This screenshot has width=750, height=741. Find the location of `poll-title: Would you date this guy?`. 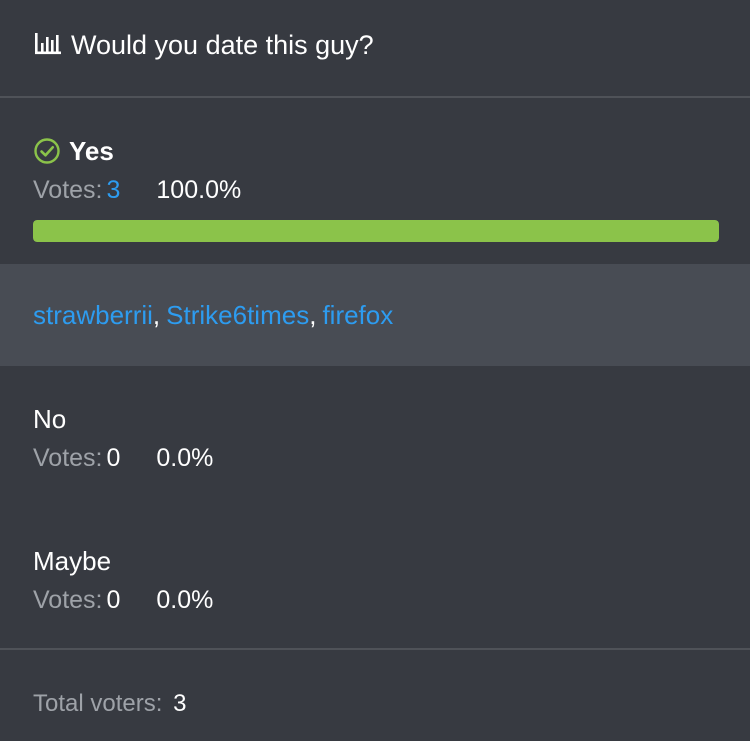

poll-title: Would you date this guy? is located at coordinates (222, 45).